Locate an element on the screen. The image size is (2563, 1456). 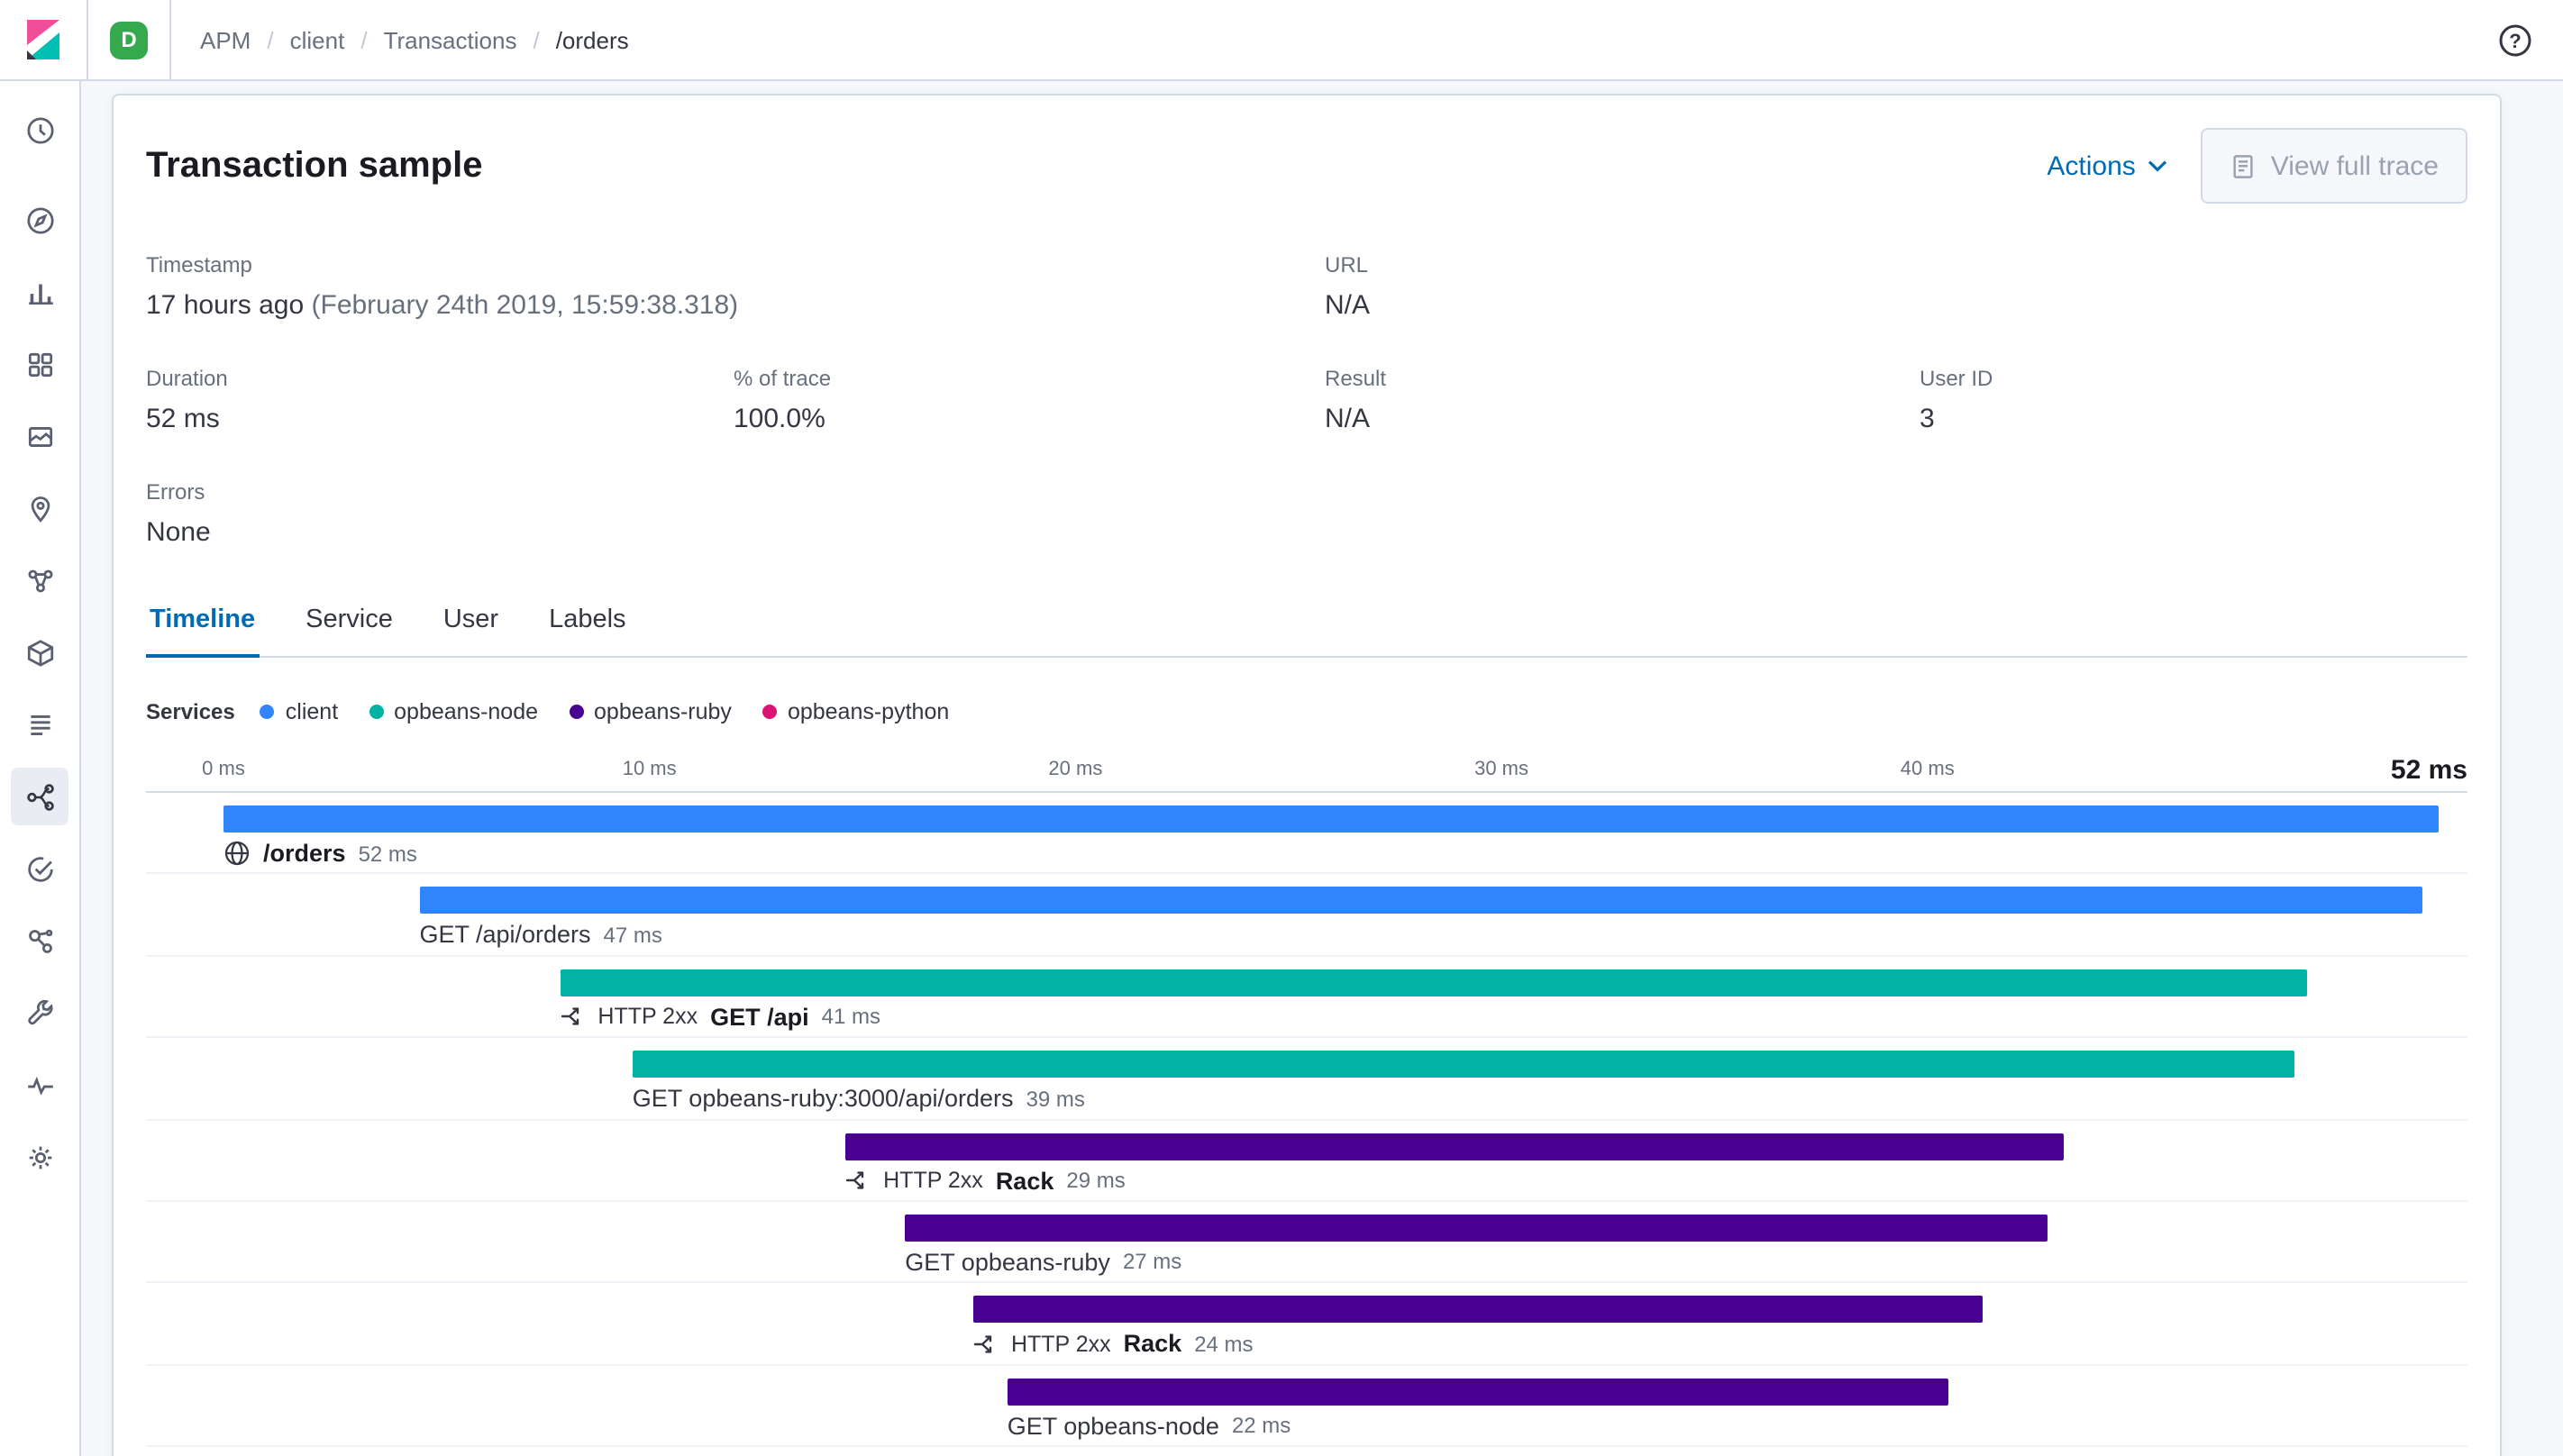
axis-tick: 0 ms is located at coordinates (223, 769).